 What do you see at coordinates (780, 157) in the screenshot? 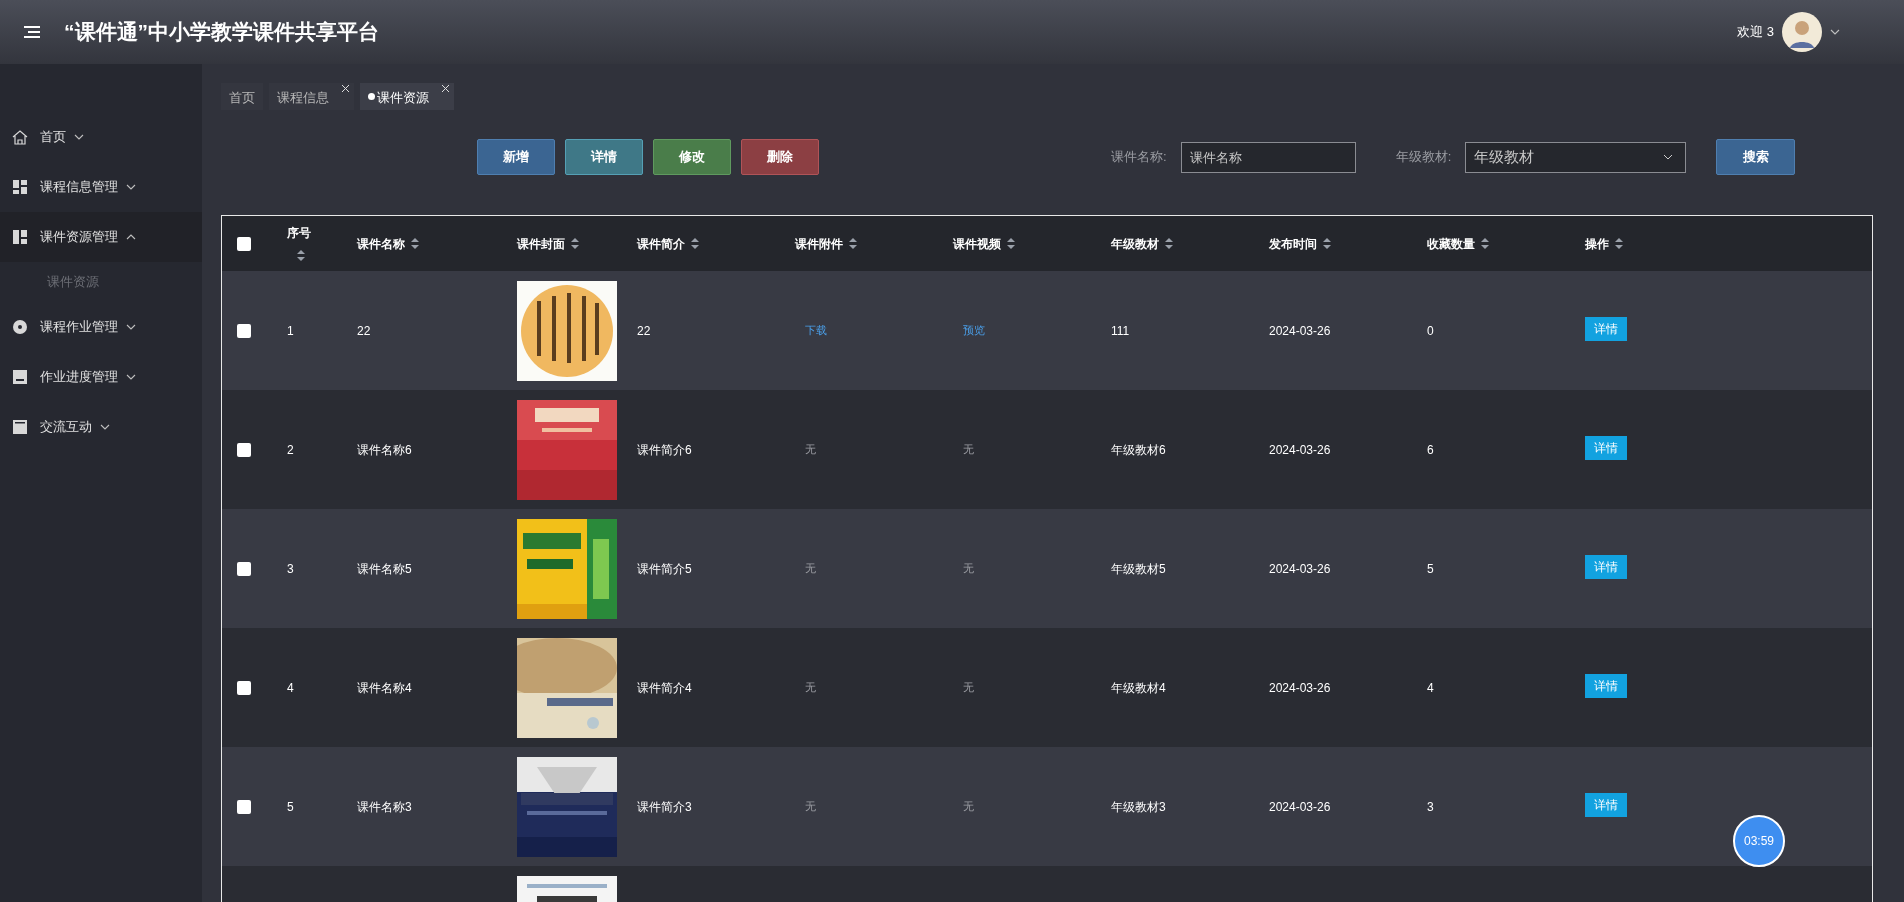
I see `delete-button: 删除` at bounding box center [780, 157].